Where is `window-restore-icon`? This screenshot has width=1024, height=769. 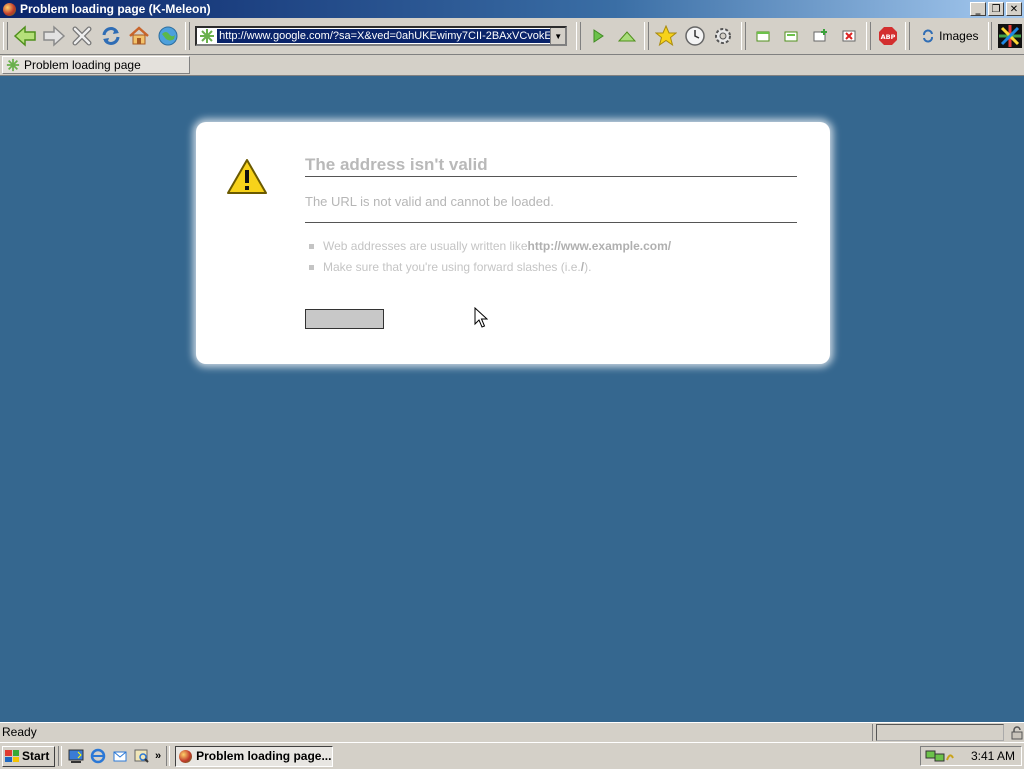
window-restore-icon is located at coordinates (763, 36).